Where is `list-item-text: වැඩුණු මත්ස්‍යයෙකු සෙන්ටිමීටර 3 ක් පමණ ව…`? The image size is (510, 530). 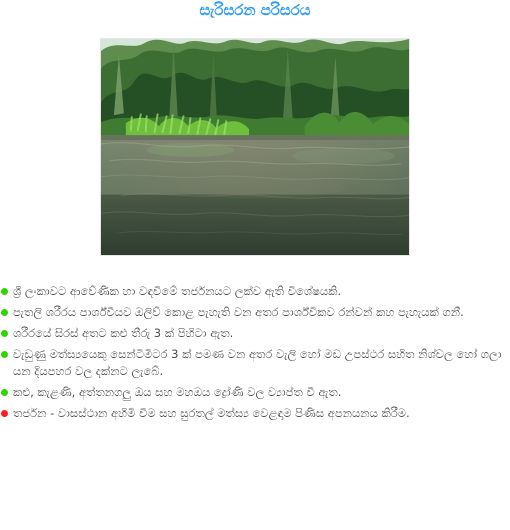
list-item-text: වැඩුණු මත්ස්‍යයෙකු සෙන්ටිමීටර 3 ක් පමණ ව… is located at coordinates (257, 362).